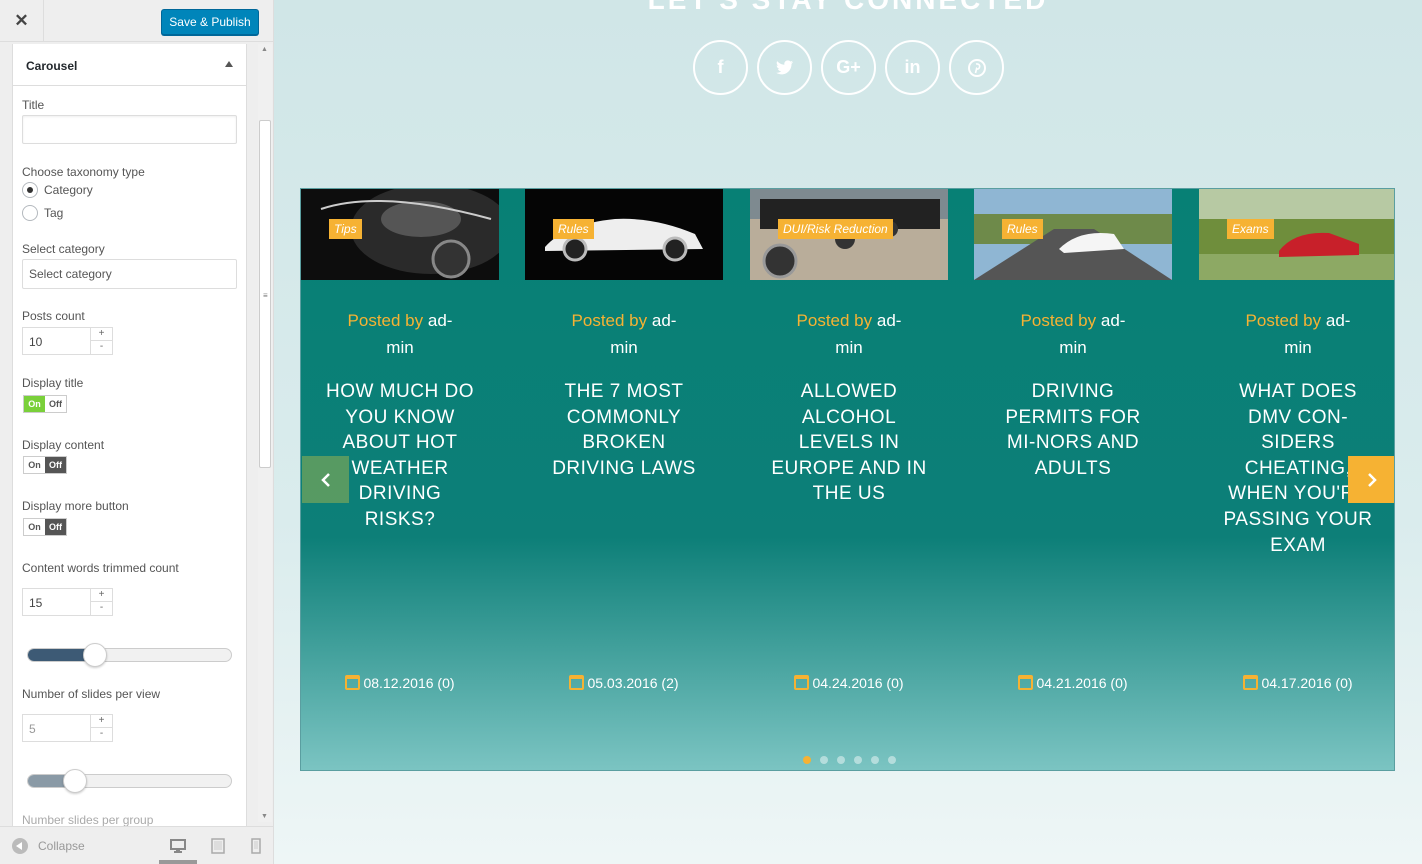 This screenshot has height=864, width=1422. I want to click on display-title-toggle: On Off, so click(45, 404).